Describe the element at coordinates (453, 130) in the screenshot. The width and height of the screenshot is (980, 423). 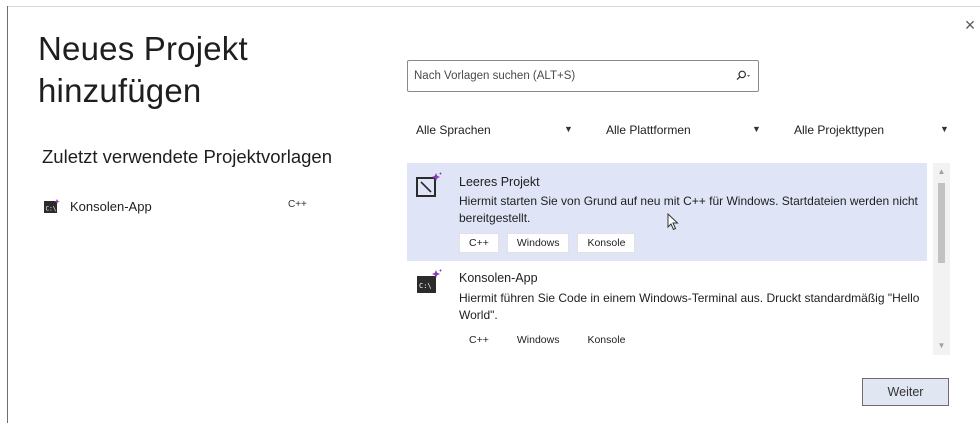
I see `language-filter-label: Alle Sprachen` at that location.